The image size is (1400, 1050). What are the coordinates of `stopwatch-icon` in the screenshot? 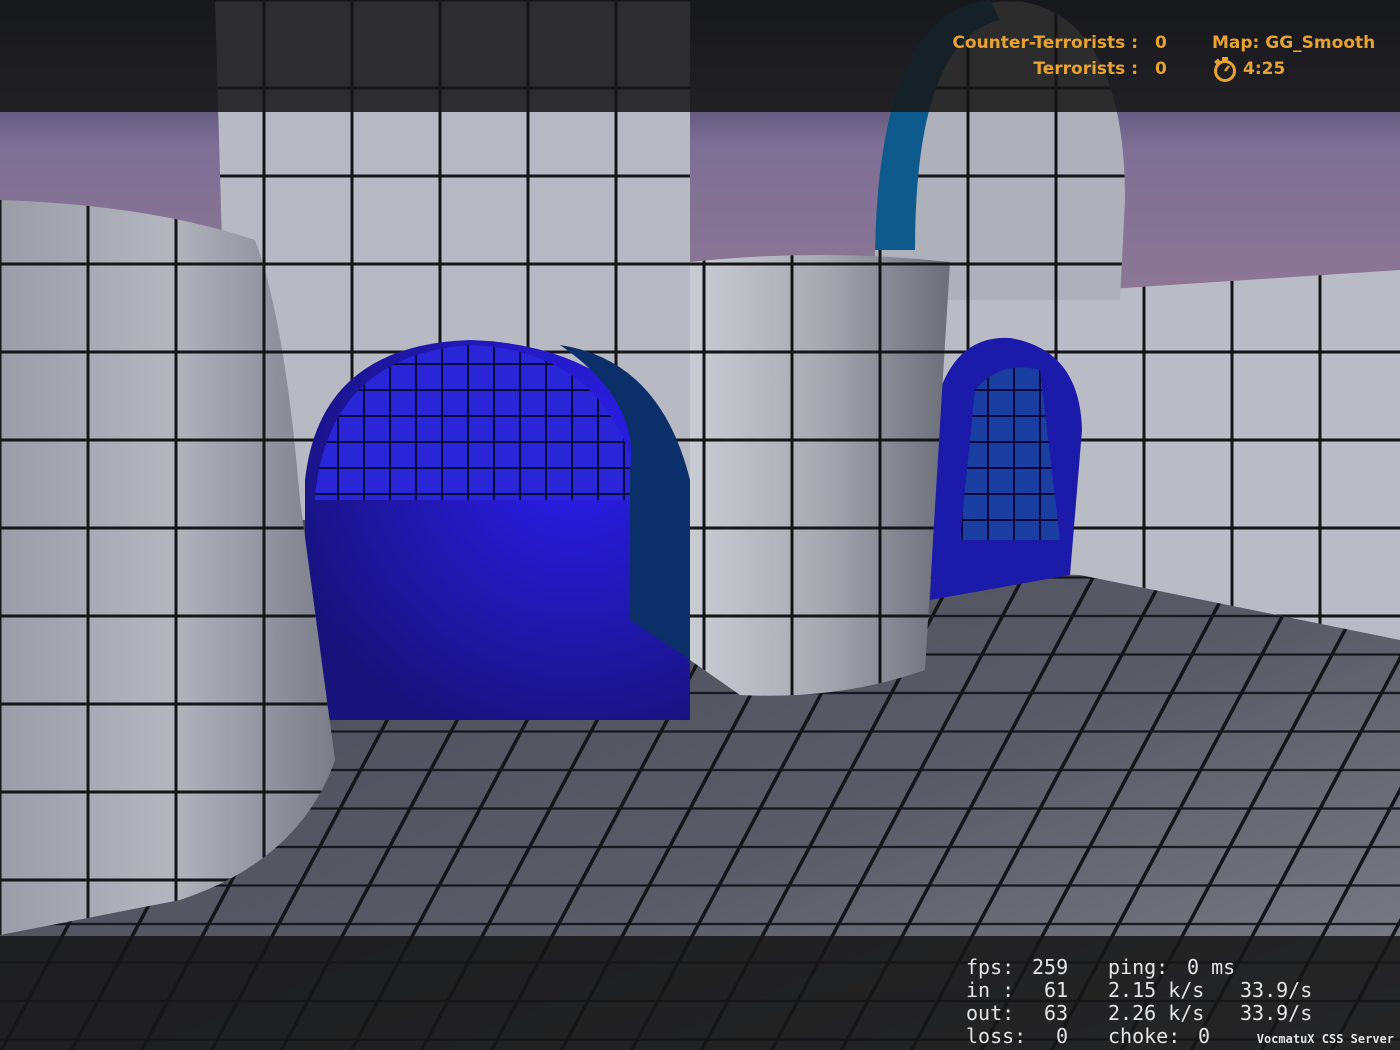 It's located at (1226, 69).